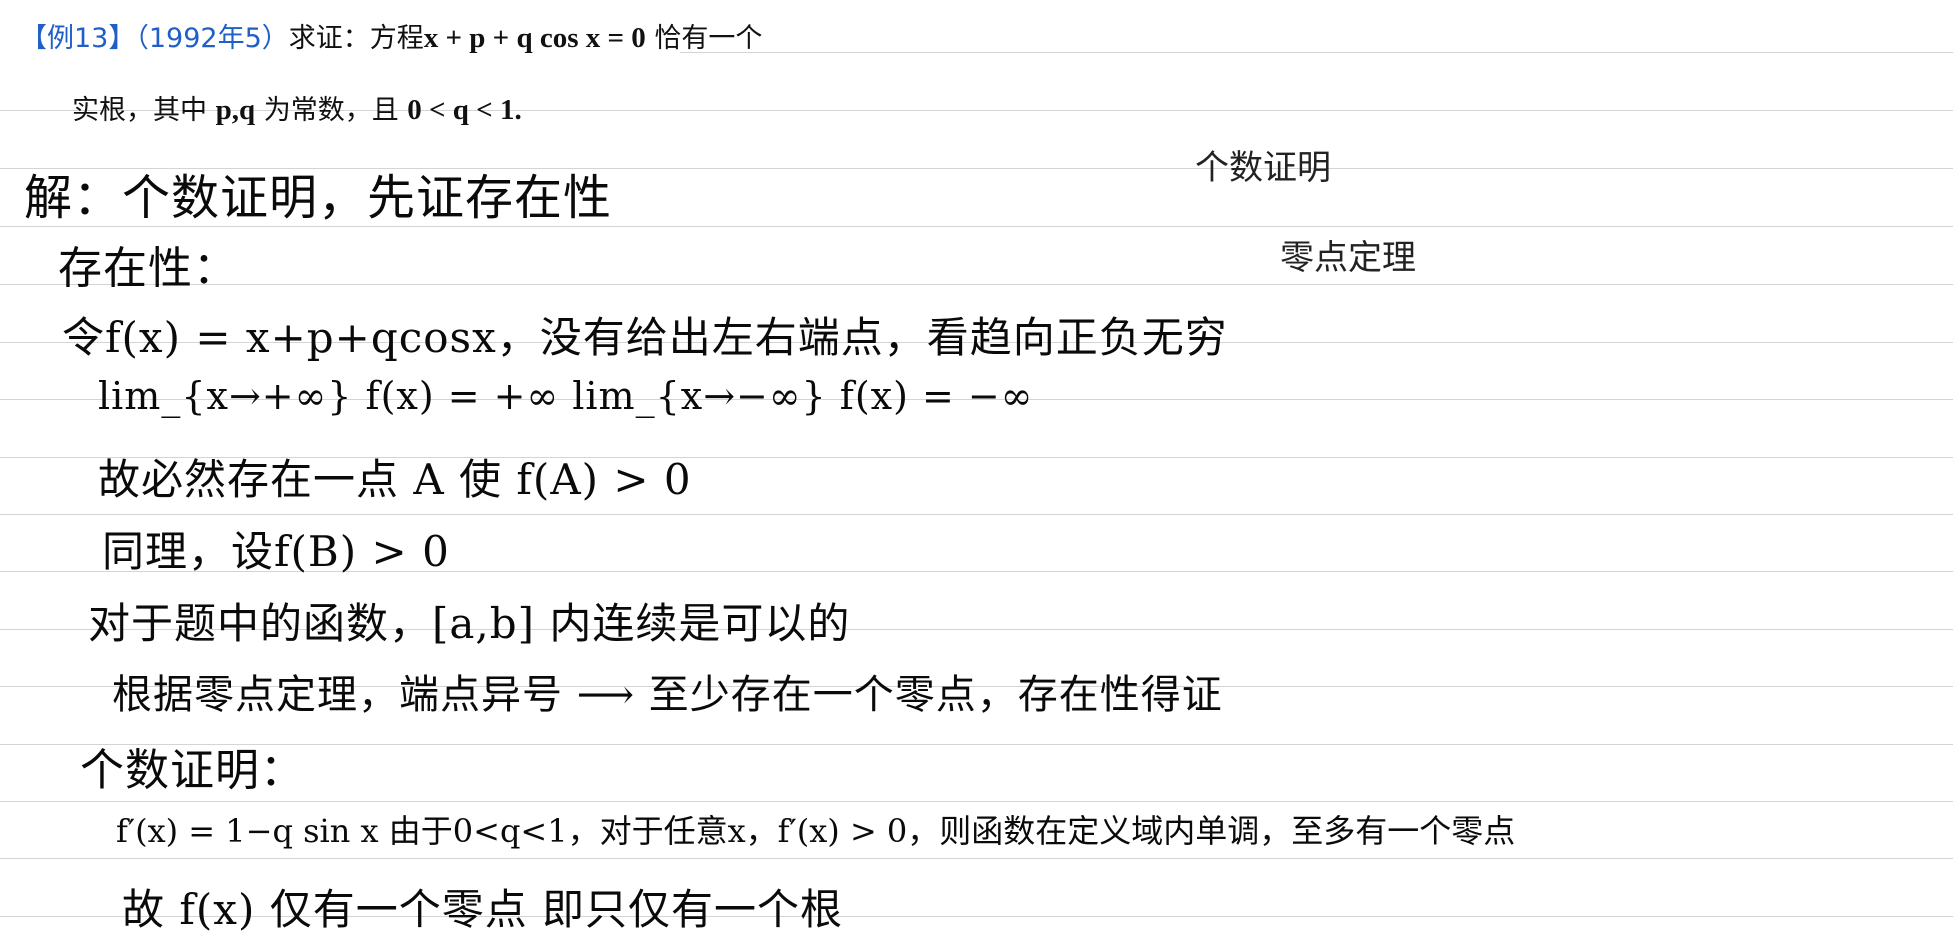 The image size is (1953, 937). Describe the element at coordinates (356, 38) in the screenshot. I see `problem-statement-a: 求证：方程` at that location.